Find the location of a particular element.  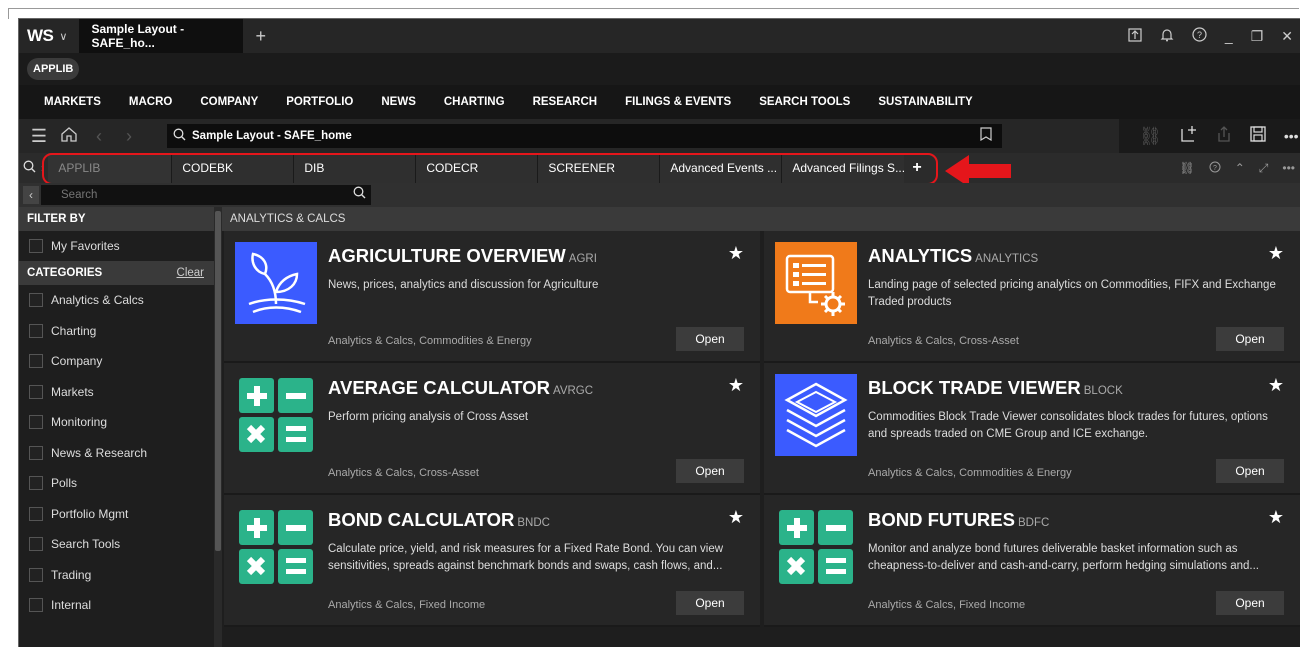

category-item: Markets is located at coordinates (116, 392).